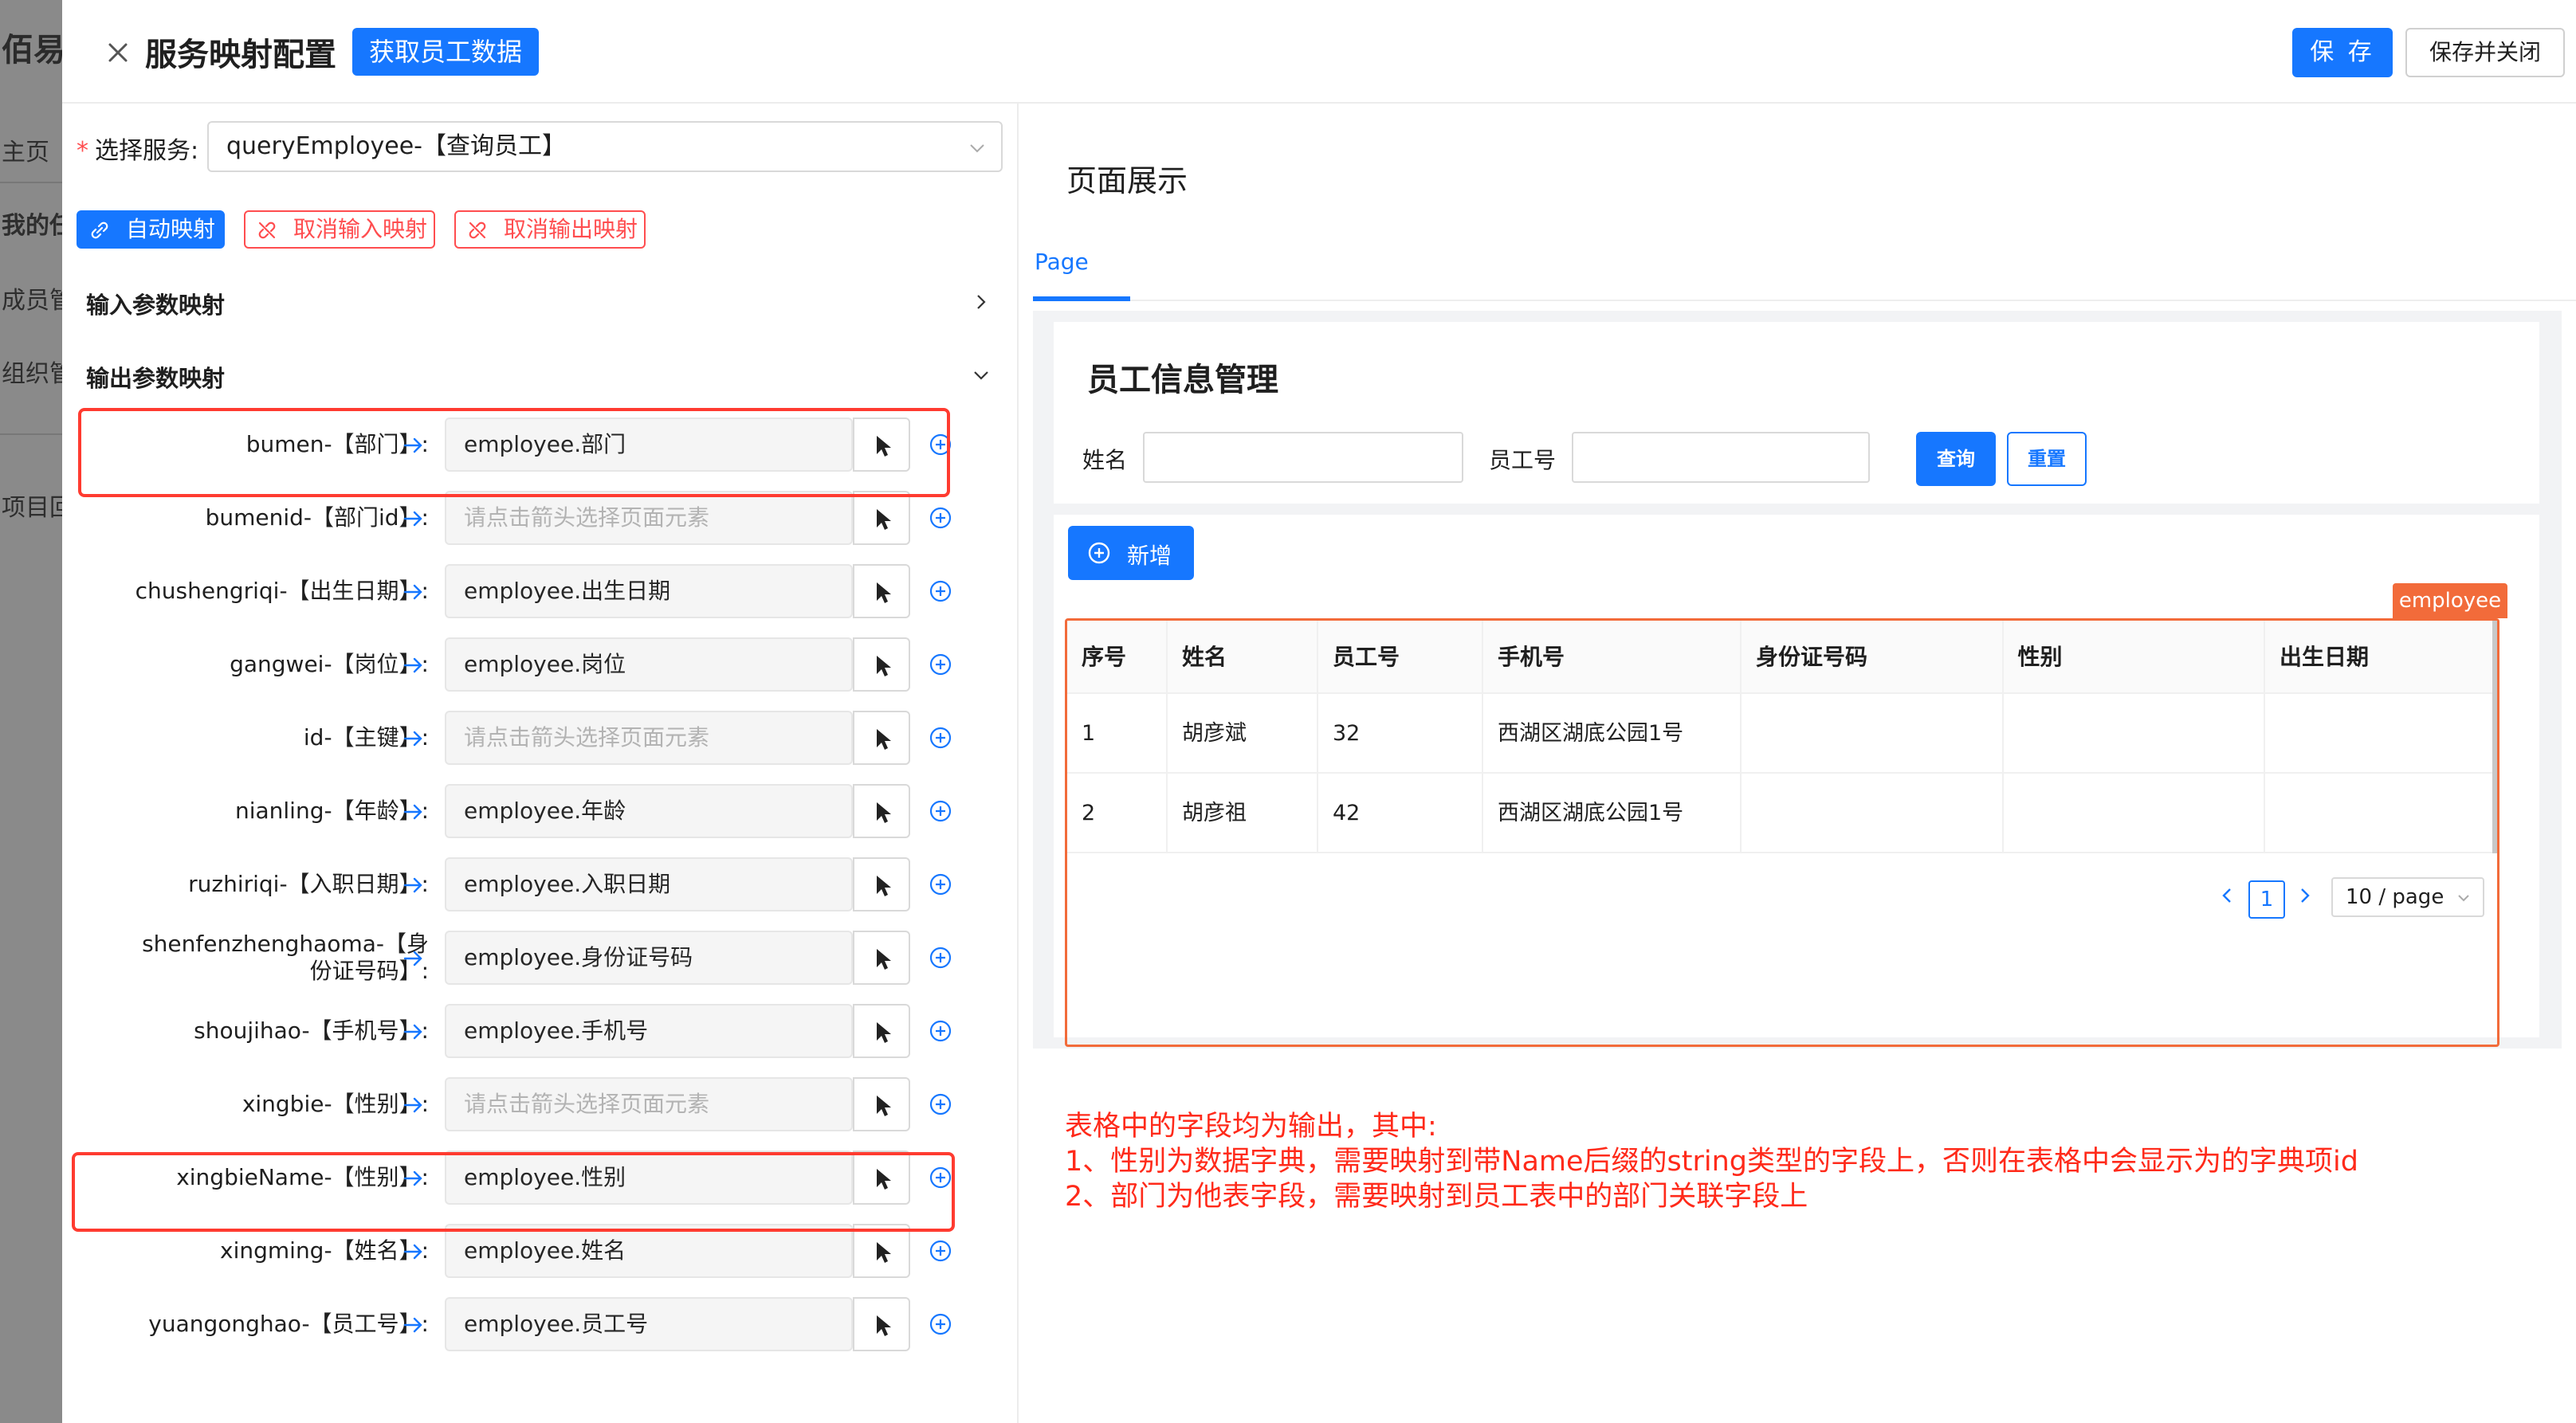  Describe the element at coordinates (331, 811) in the screenshot. I see `mapping-field-label: nianling-【年龄】:` at that location.